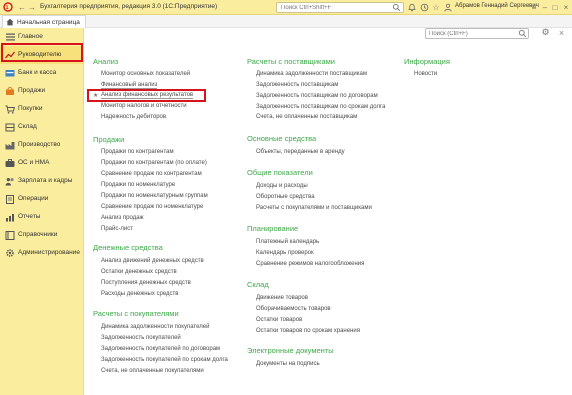 The height and width of the screenshot is (395, 572). Describe the element at coordinates (10, 109) in the screenshot. I see `cart-icon` at that location.